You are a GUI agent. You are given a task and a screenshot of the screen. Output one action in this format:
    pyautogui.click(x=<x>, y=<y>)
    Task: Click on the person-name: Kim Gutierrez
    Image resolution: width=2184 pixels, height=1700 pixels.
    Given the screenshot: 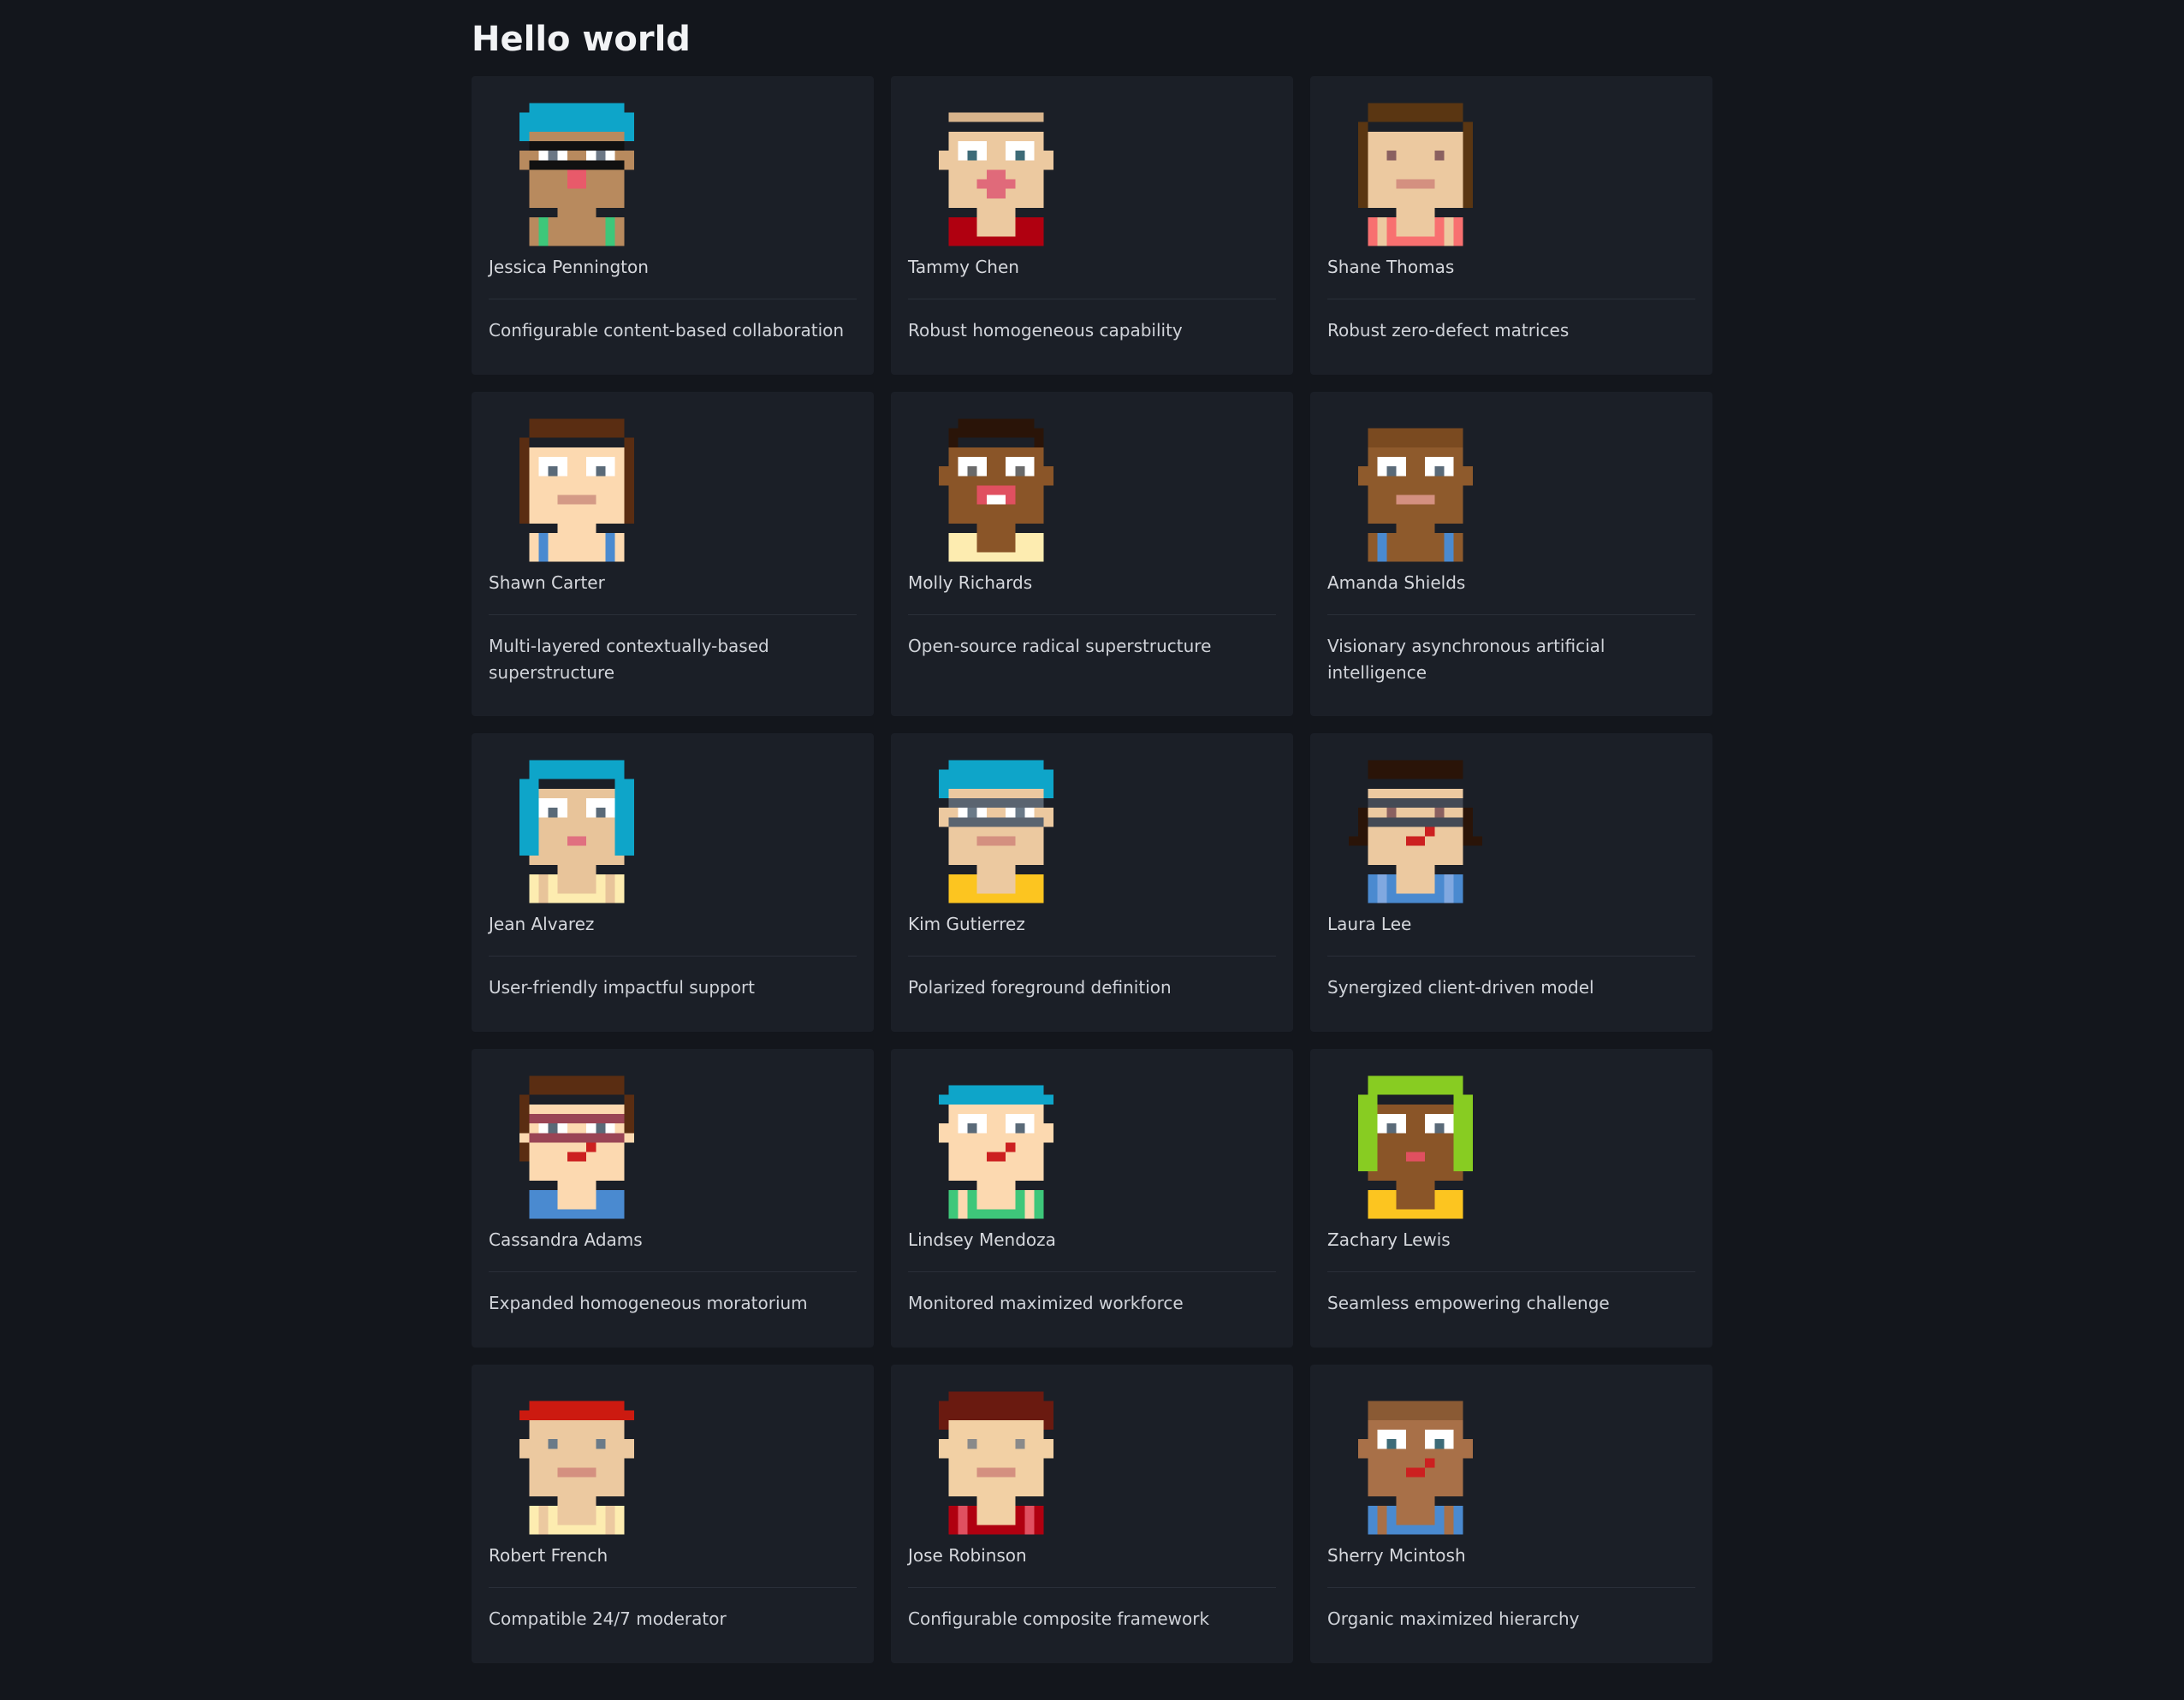 What is the action you would take?
    pyautogui.click(x=967, y=924)
    